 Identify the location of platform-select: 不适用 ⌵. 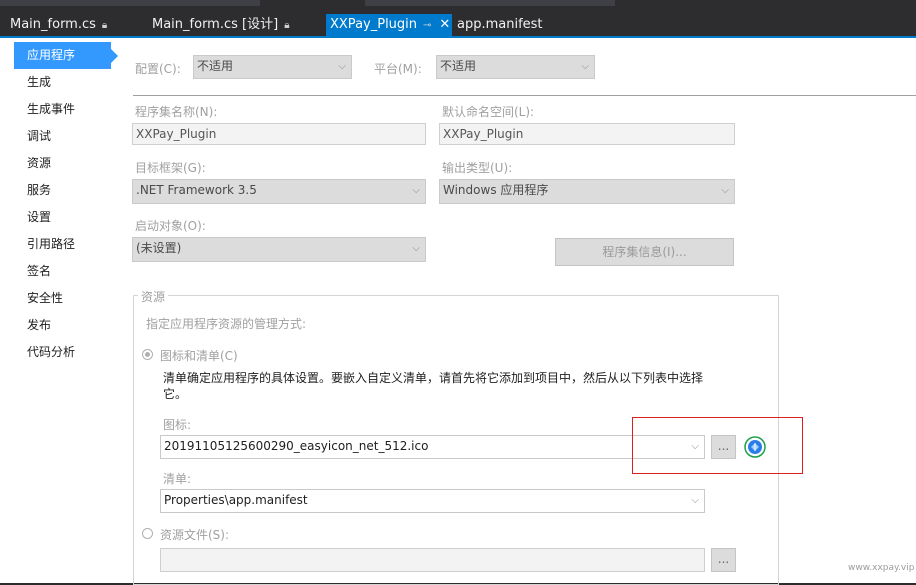
(515, 67).